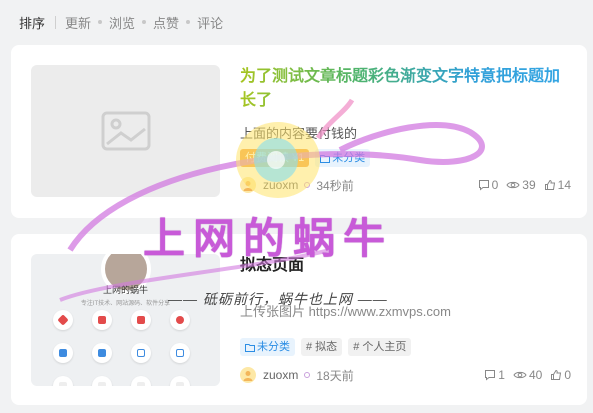 Image resolution: width=593 pixels, height=413 pixels. Describe the element at coordinates (529, 185) in the screenshot. I see `view-count: 39` at that location.